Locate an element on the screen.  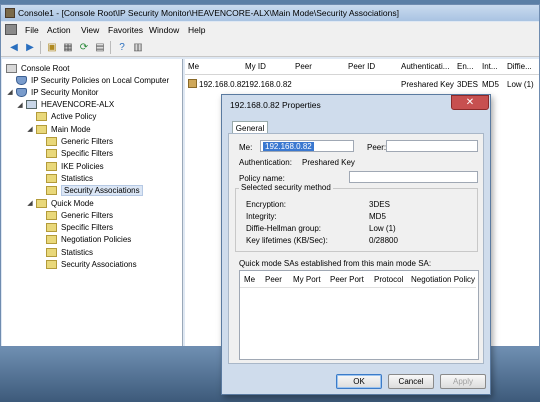
tree-item: ◢ Quick Mode is located at coordinates (60, 203).